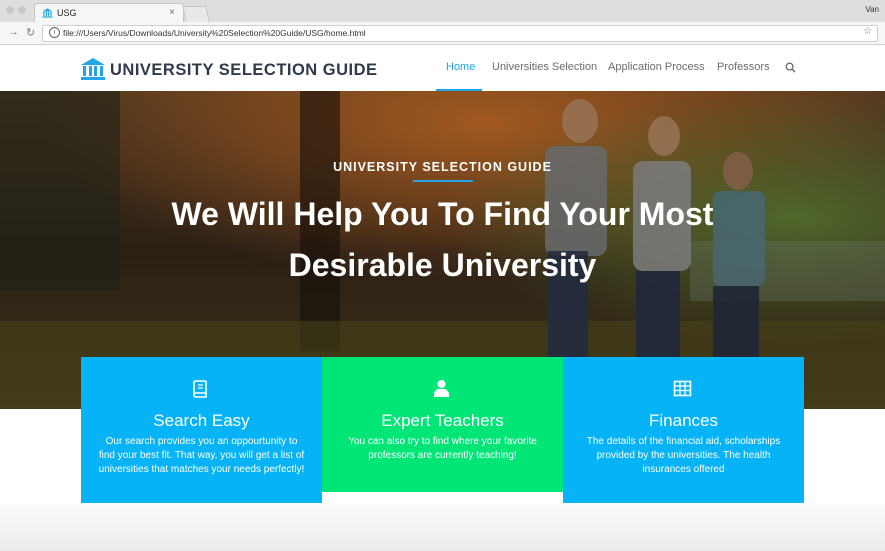 This screenshot has width=885, height=551. Describe the element at coordinates (172, 12) in the screenshot. I see `tab-close-icon: ×` at that location.